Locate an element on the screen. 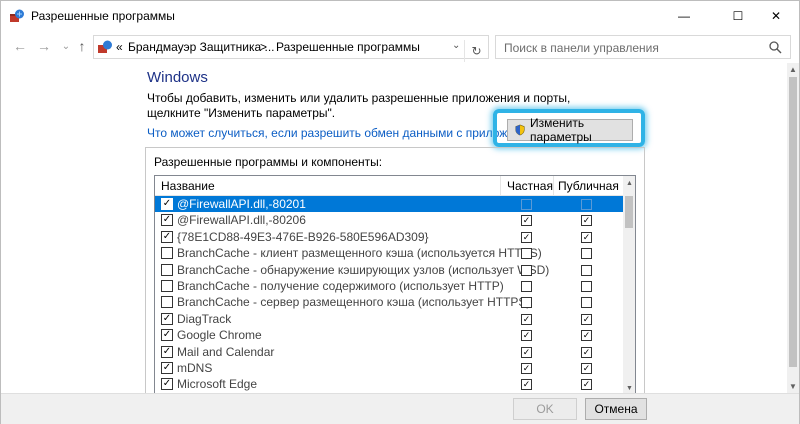 Image resolution: width=800 pixels, height=424 pixels. up-button: ↑ is located at coordinates (82, 46).